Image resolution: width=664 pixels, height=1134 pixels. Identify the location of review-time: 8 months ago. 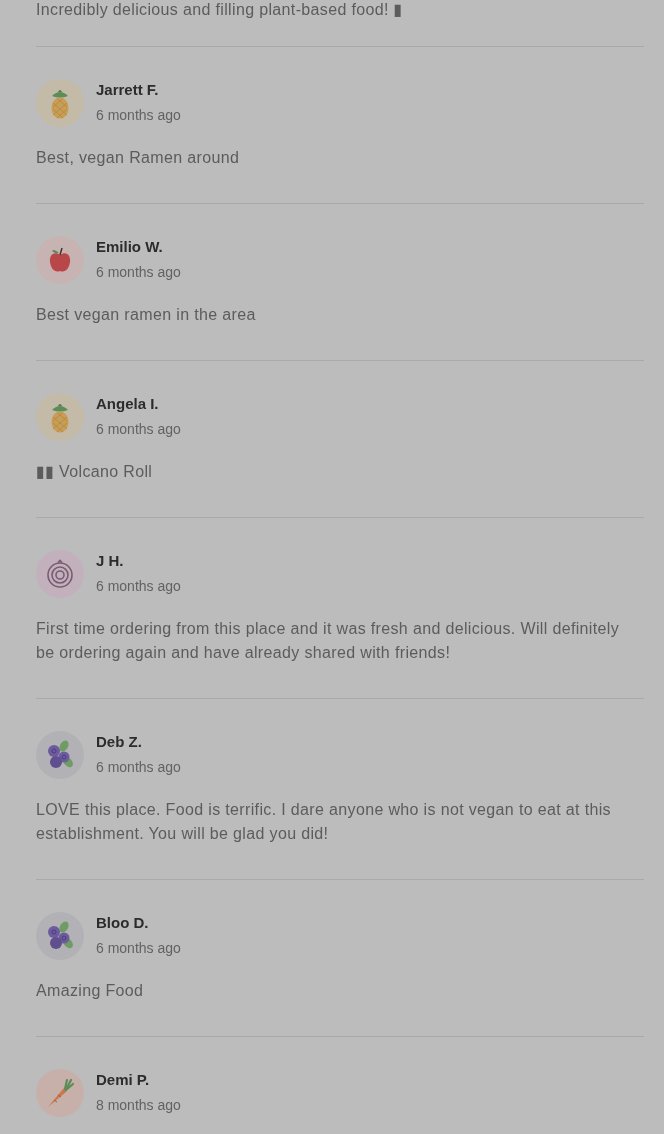
(138, 1105).